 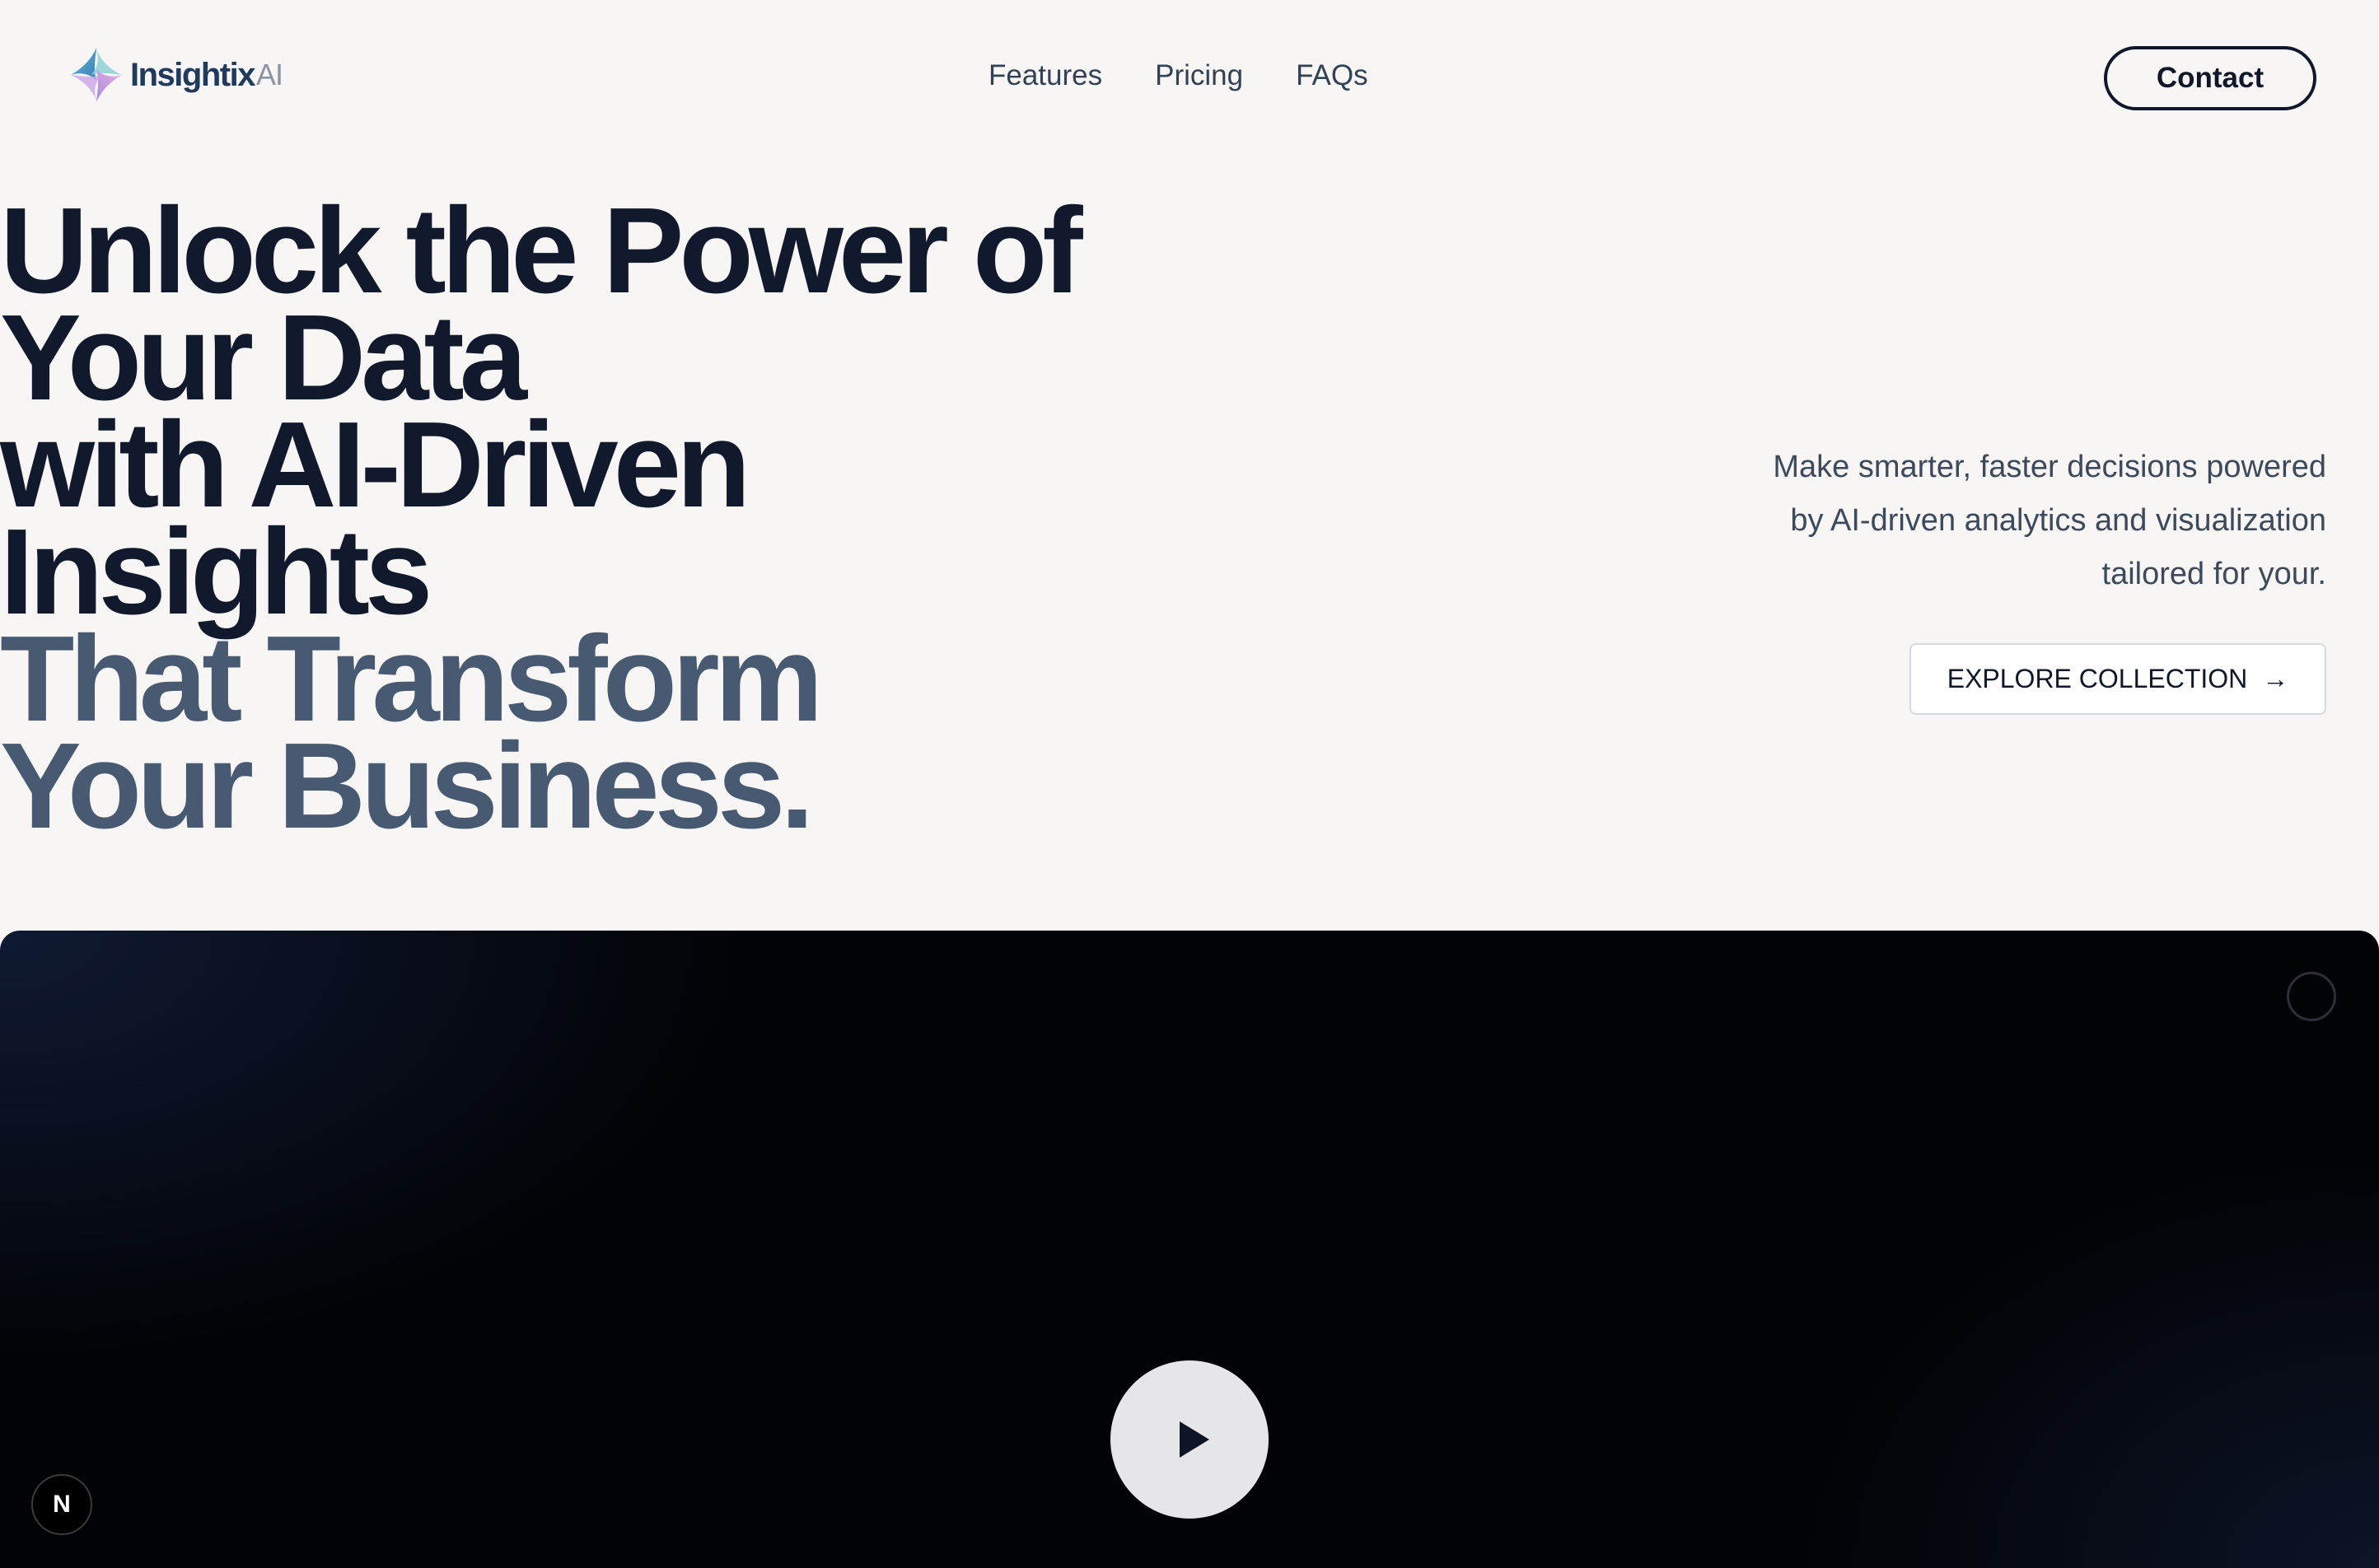 I want to click on hero-title-line: with AI-Driven, so click(x=375, y=465).